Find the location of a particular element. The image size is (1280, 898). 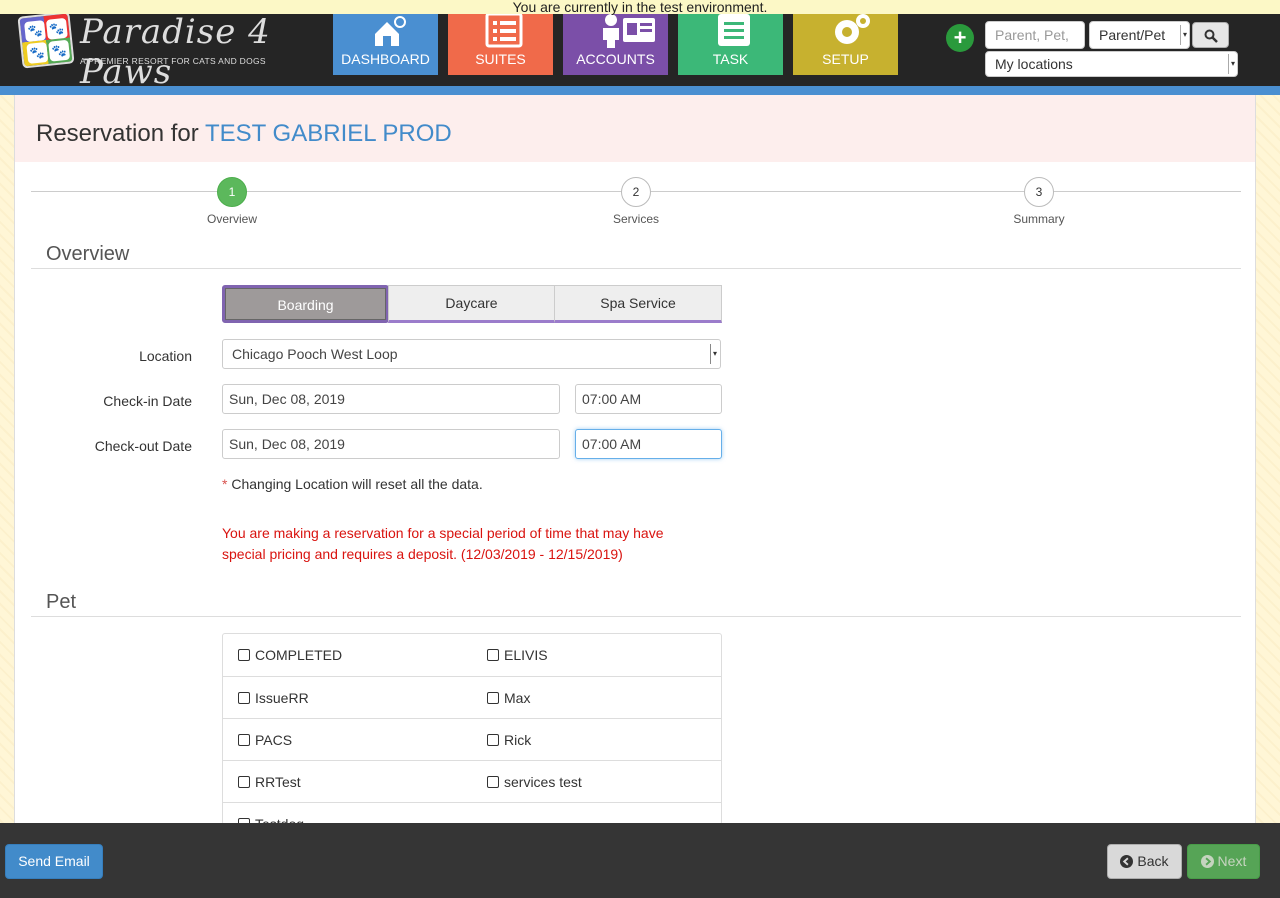

gears-icon is located at coordinates (849, 31).